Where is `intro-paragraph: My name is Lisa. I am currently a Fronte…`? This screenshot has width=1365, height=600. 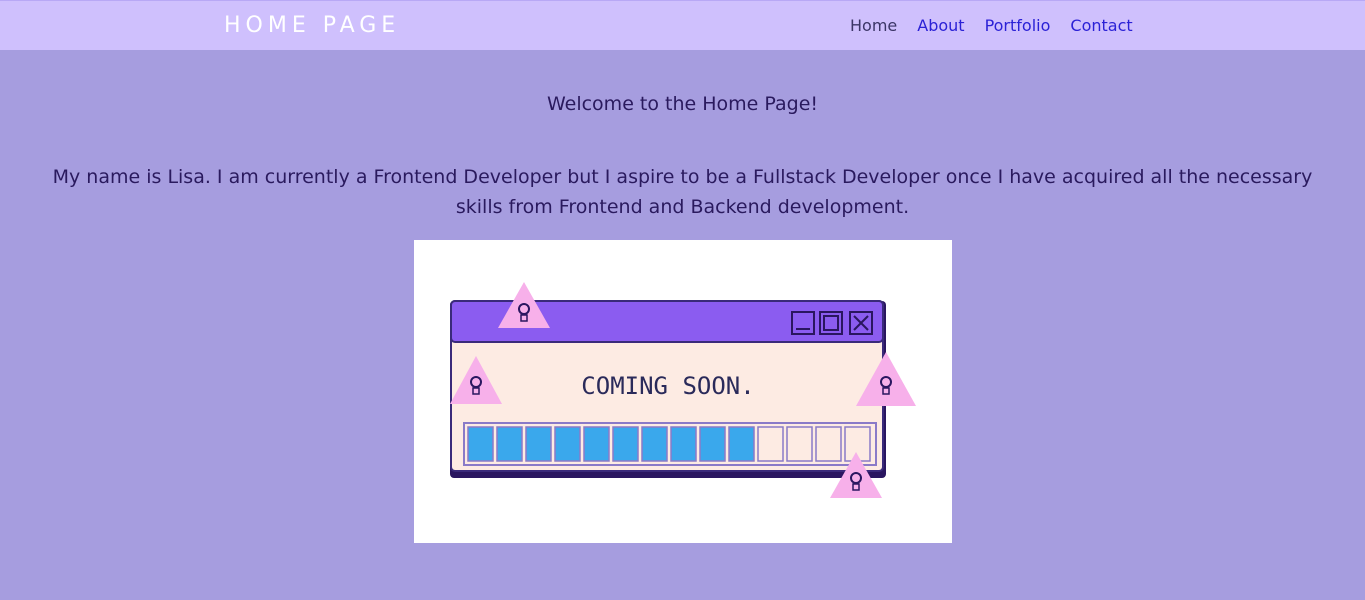 intro-paragraph: My name is Lisa. I am currently a Fronte… is located at coordinates (682, 192).